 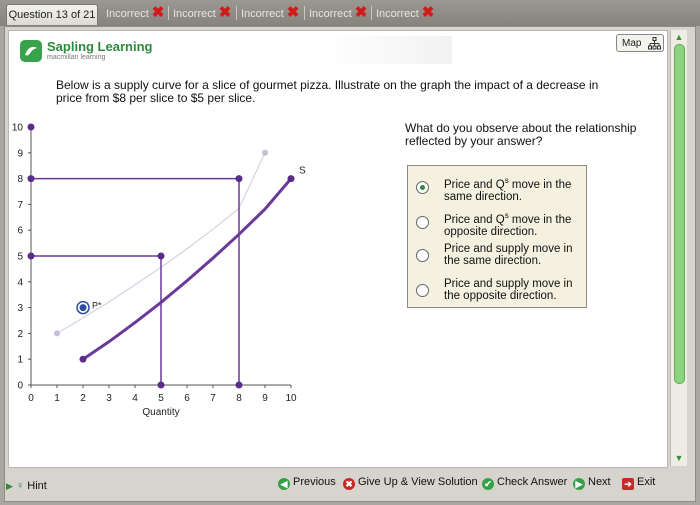 What do you see at coordinates (57, 398) in the screenshot?
I see `x-tick-label: 1` at bounding box center [57, 398].